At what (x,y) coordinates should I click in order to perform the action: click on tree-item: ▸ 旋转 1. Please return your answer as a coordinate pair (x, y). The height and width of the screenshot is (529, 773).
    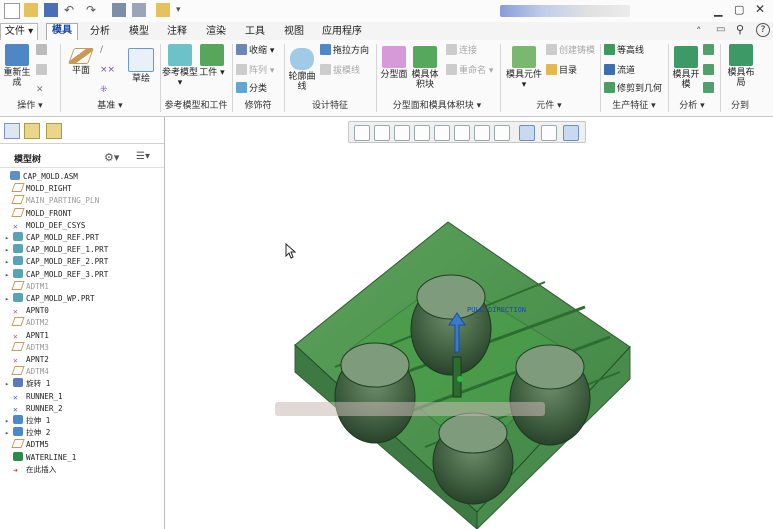
    Looking at the image, I should click on (25, 384).